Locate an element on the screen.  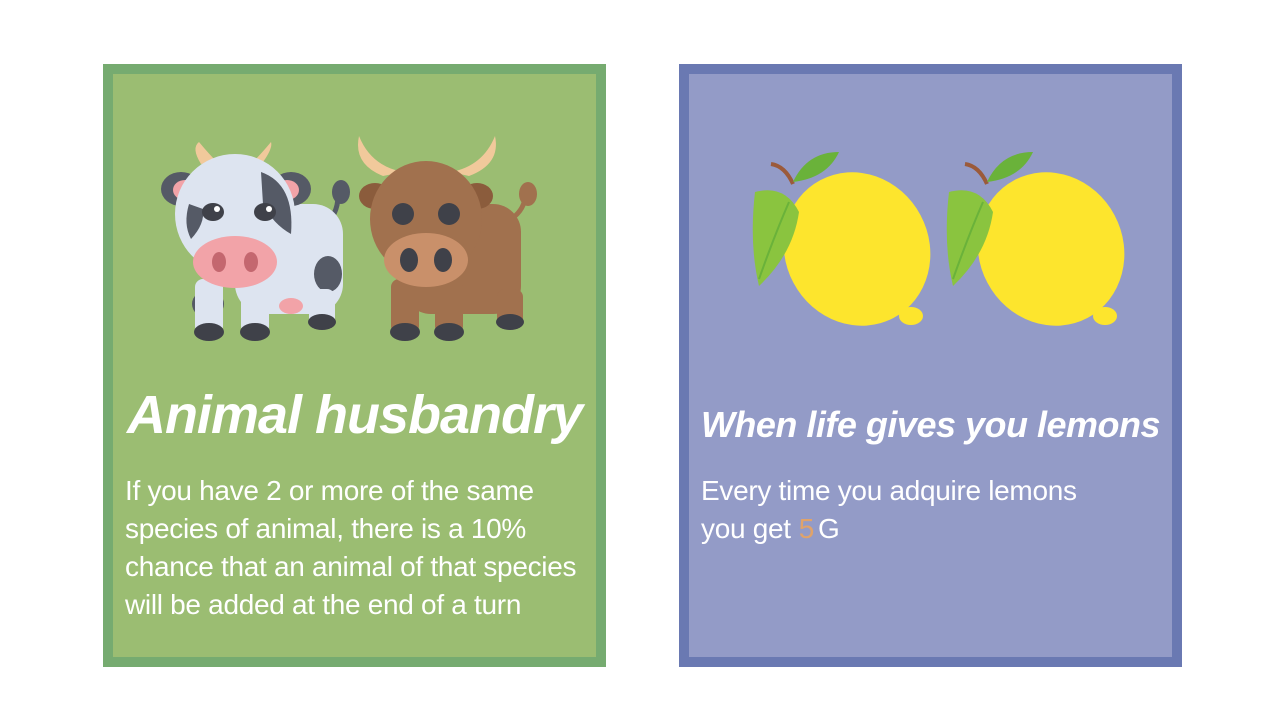
card-description-line: Every time you adquire lemons is located at coordinates (889, 490).